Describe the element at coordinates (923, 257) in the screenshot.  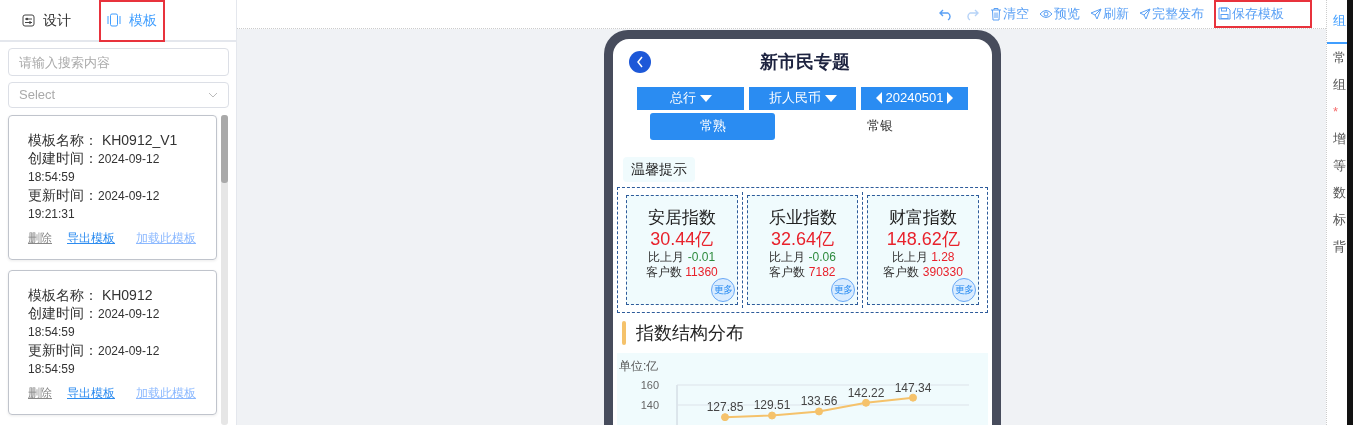
I see `month-change: 比上月 1.28` at that location.